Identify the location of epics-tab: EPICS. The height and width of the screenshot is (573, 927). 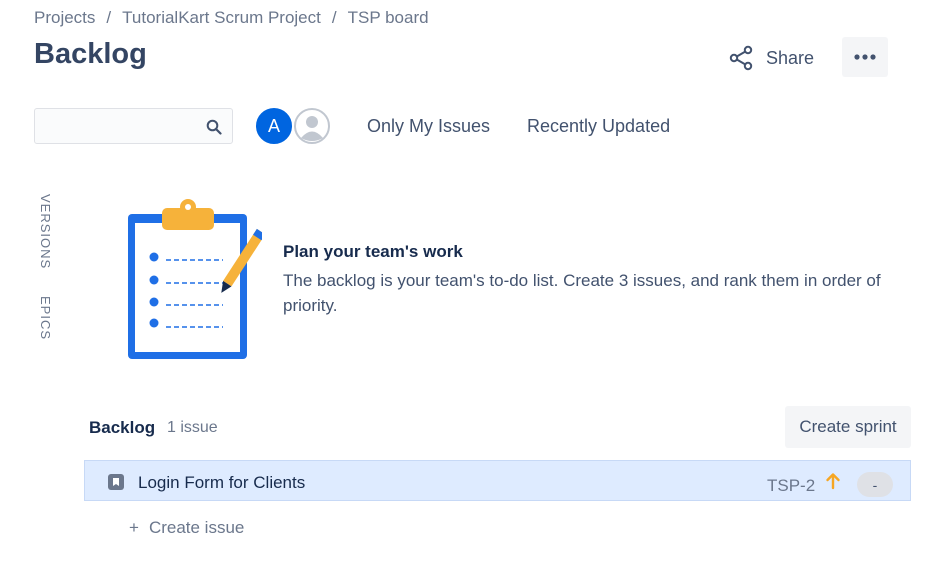
(45, 318).